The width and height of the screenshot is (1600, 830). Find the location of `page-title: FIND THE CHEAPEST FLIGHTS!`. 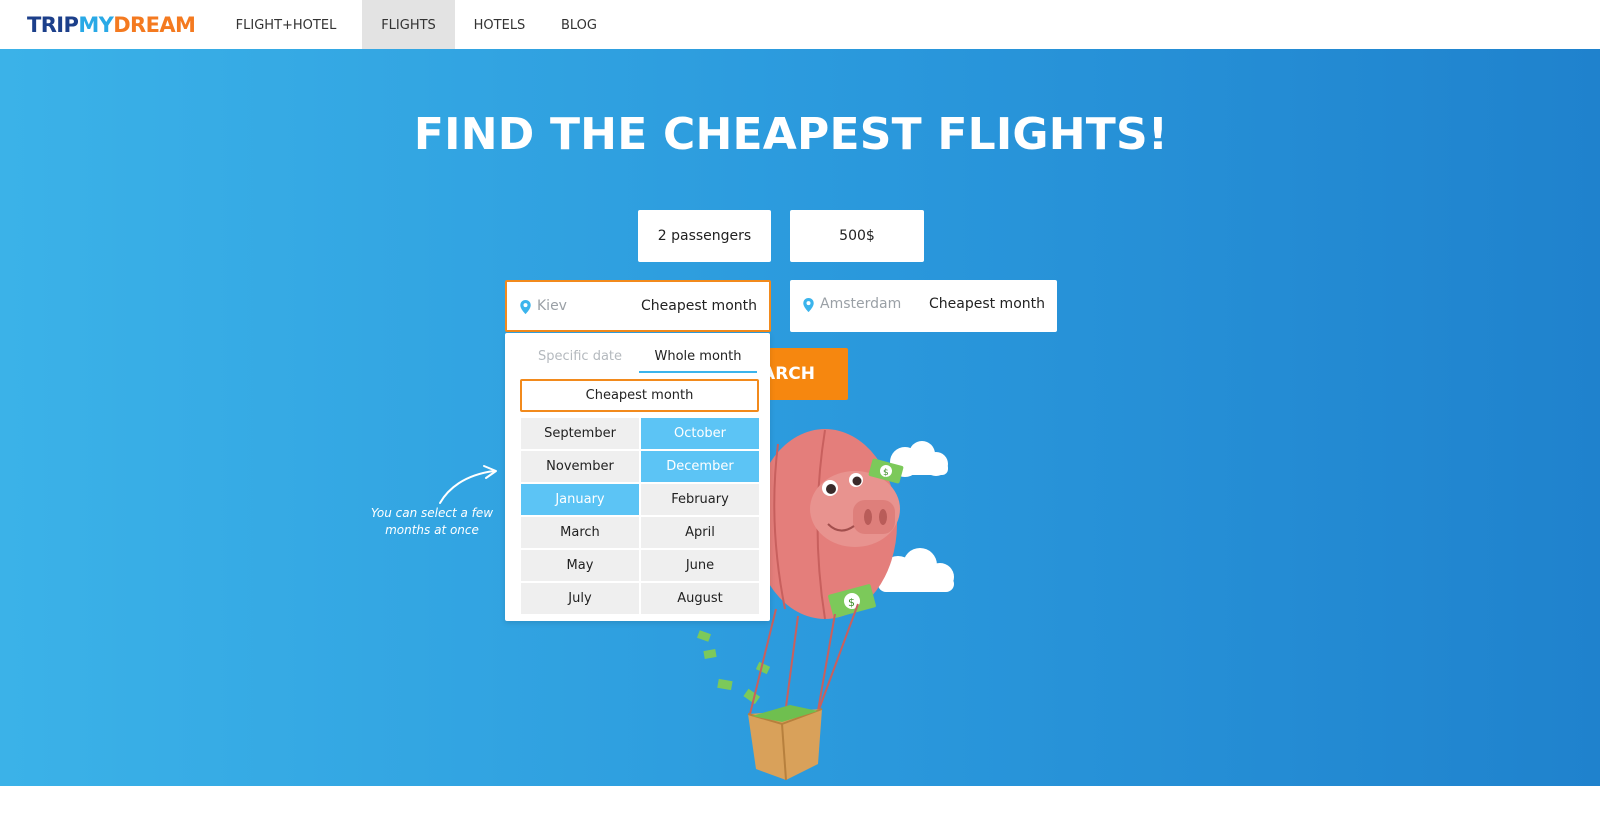

page-title: FIND THE CHEAPEST FLIGHTS! is located at coordinates (791, 134).